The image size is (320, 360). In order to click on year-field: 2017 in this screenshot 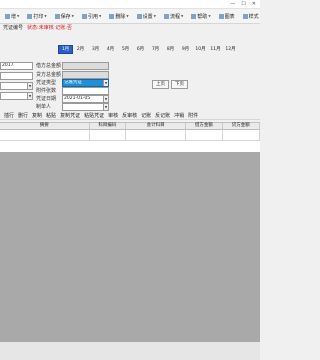, I will do `click(16, 65)`.